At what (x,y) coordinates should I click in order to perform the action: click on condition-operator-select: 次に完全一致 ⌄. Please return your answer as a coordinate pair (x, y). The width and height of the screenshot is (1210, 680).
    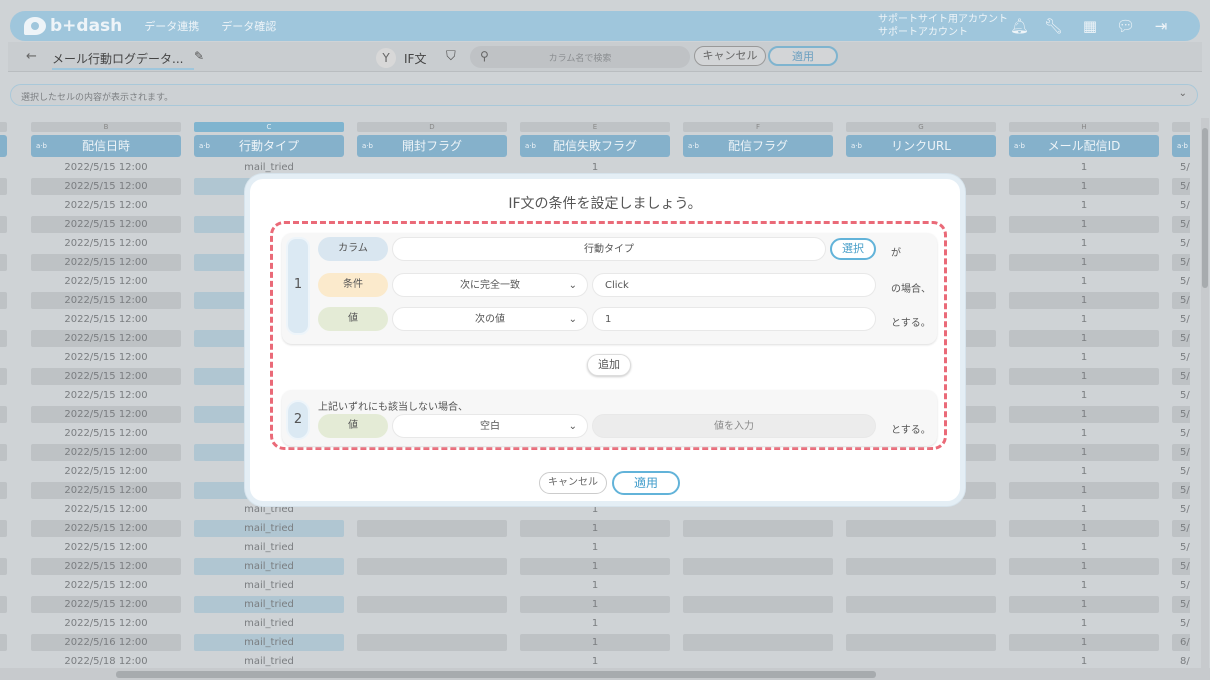
    Looking at the image, I should click on (490, 285).